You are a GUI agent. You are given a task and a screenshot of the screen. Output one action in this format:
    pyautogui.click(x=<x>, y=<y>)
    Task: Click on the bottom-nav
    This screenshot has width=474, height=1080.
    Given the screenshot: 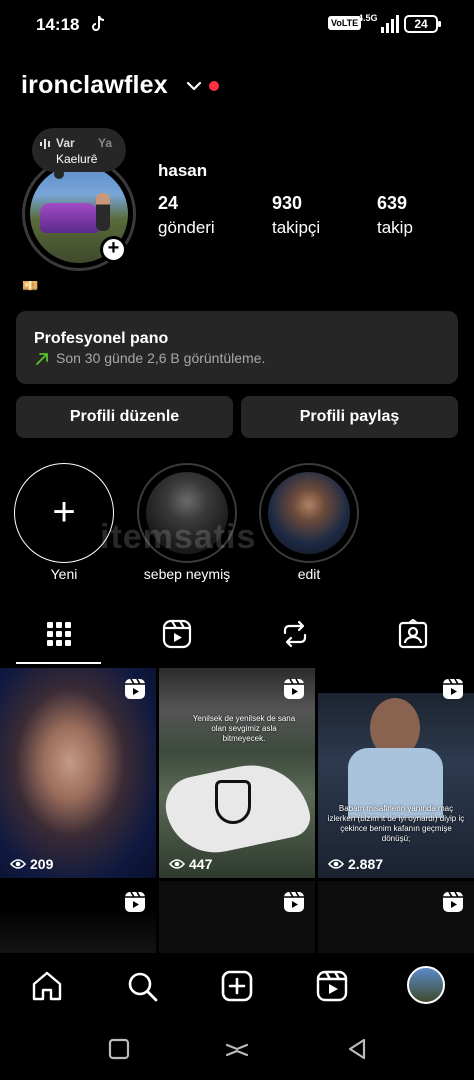 What is the action you would take?
    pyautogui.click(x=237, y=986)
    